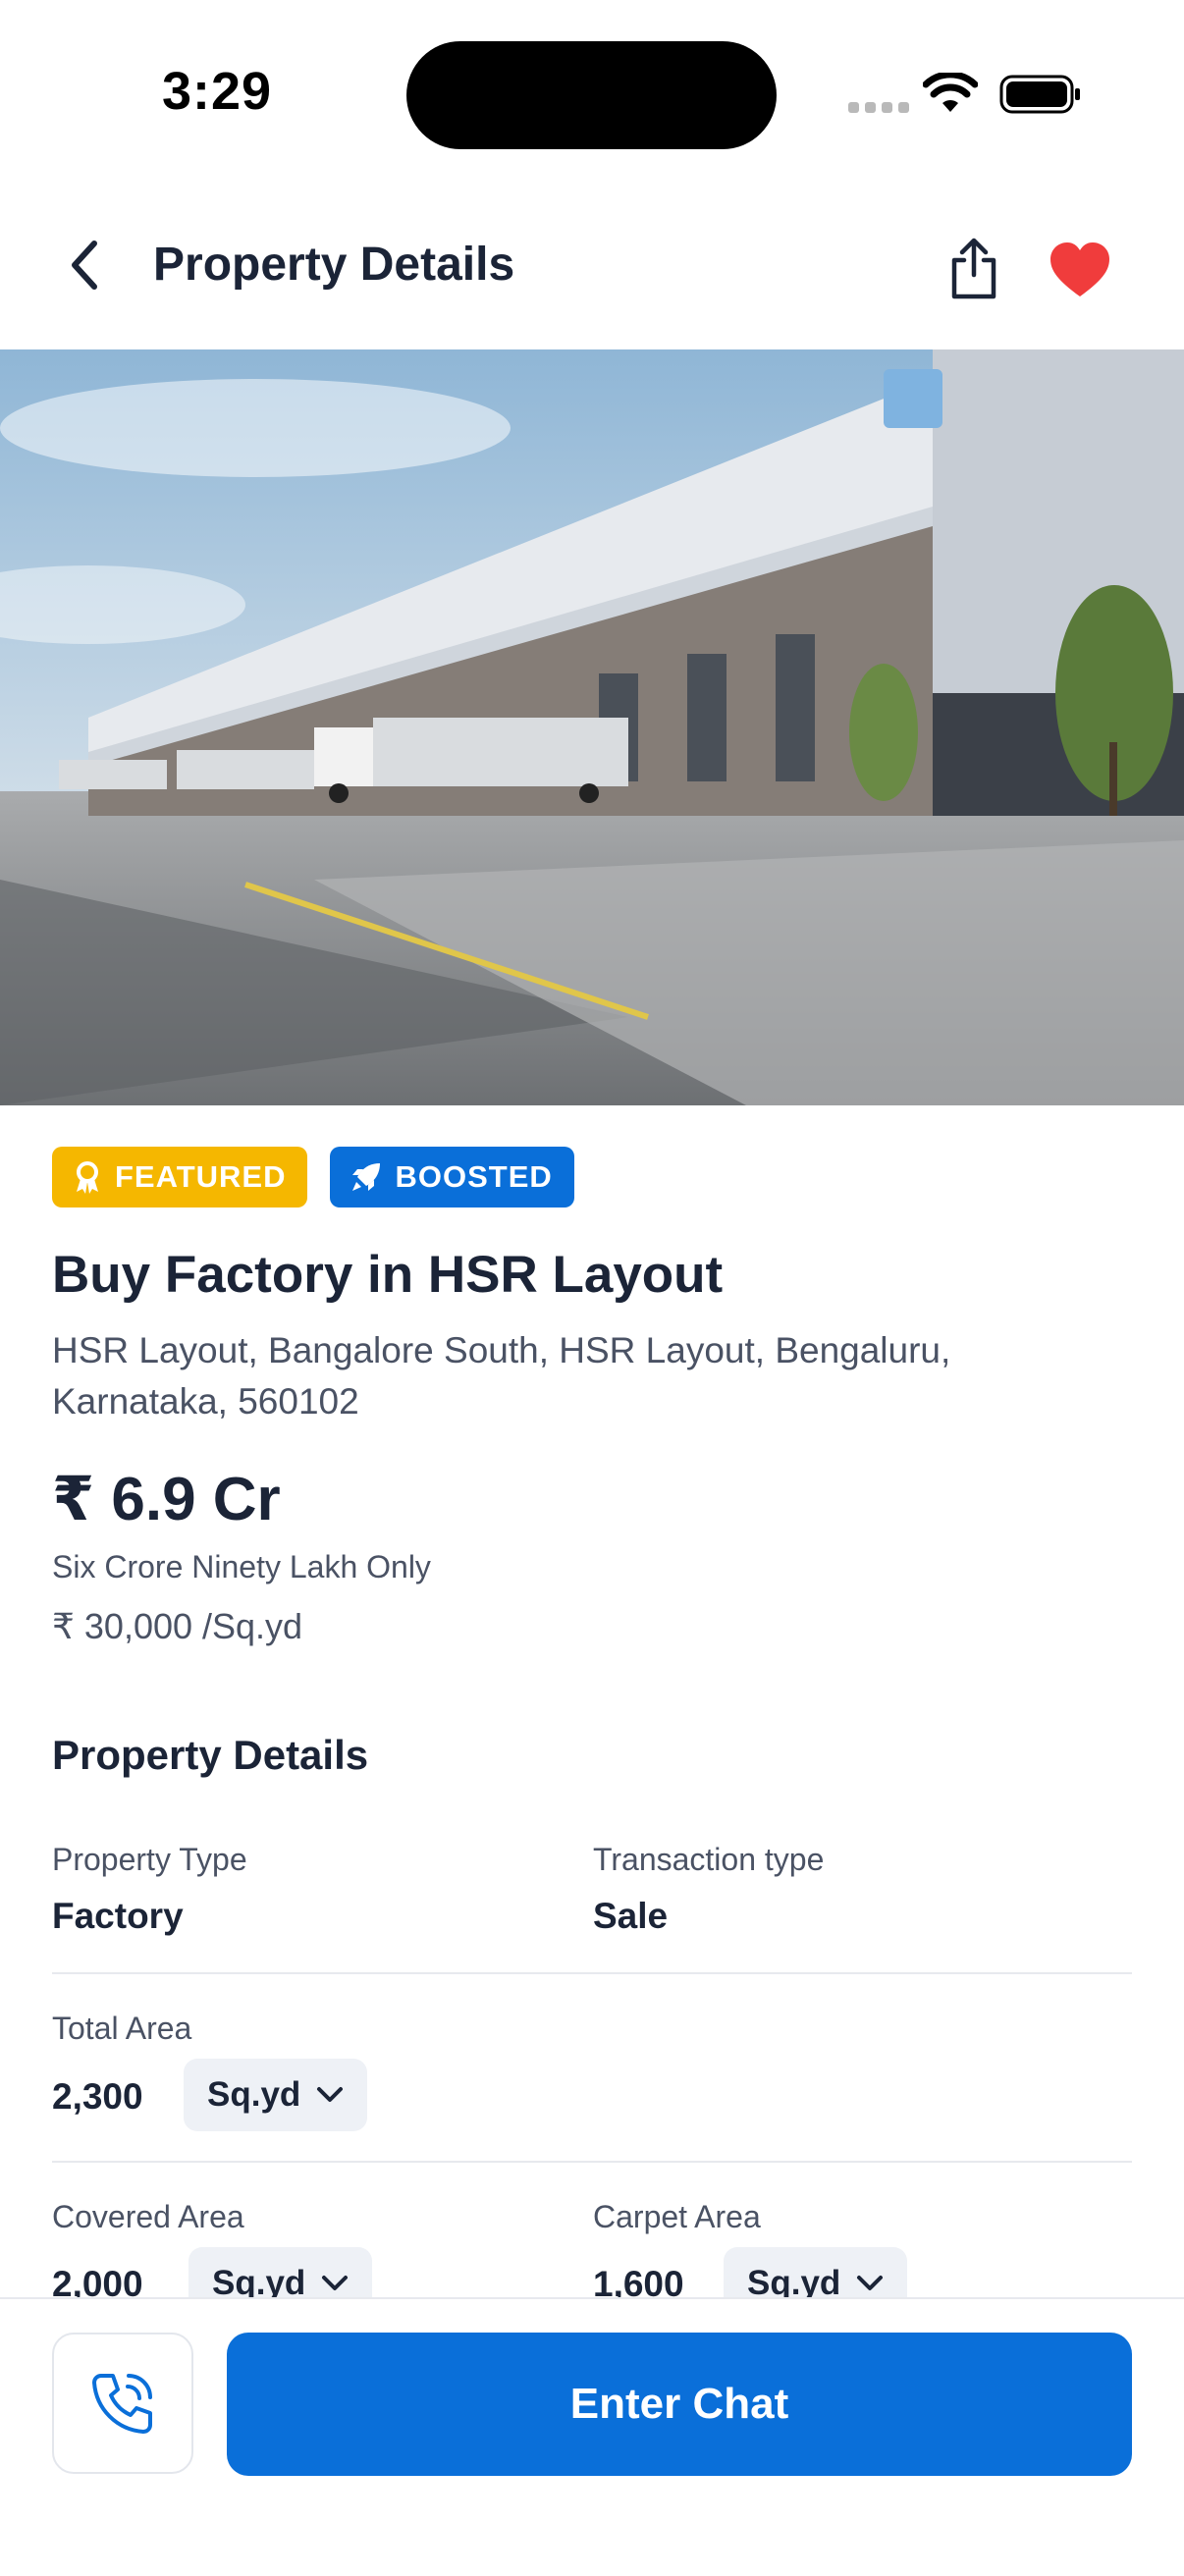 The height and width of the screenshot is (2576, 1184). What do you see at coordinates (1039, 94) in the screenshot?
I see `battery-icon` at bounding box center [1039, 94].